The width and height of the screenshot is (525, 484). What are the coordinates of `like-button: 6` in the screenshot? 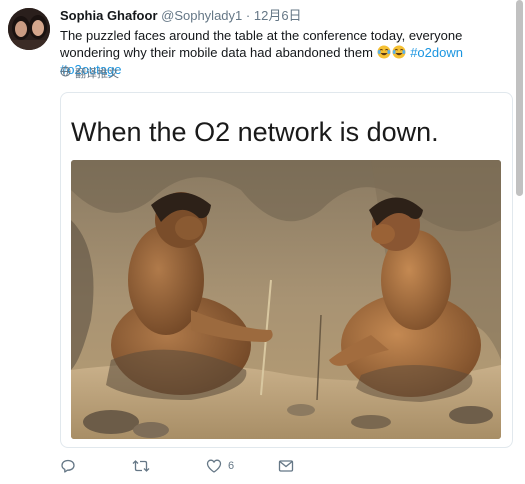 It's located at (220, 466).